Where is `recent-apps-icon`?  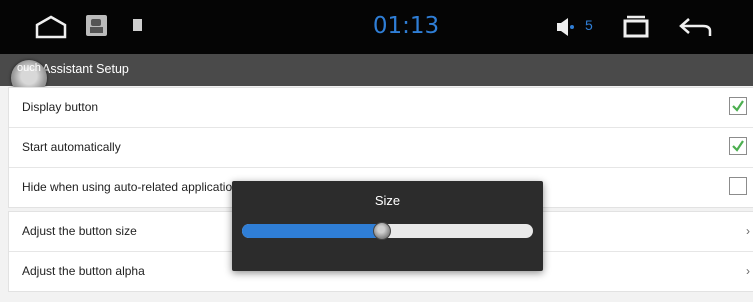 recent-apps-icon is located at coordinates (636, 27).